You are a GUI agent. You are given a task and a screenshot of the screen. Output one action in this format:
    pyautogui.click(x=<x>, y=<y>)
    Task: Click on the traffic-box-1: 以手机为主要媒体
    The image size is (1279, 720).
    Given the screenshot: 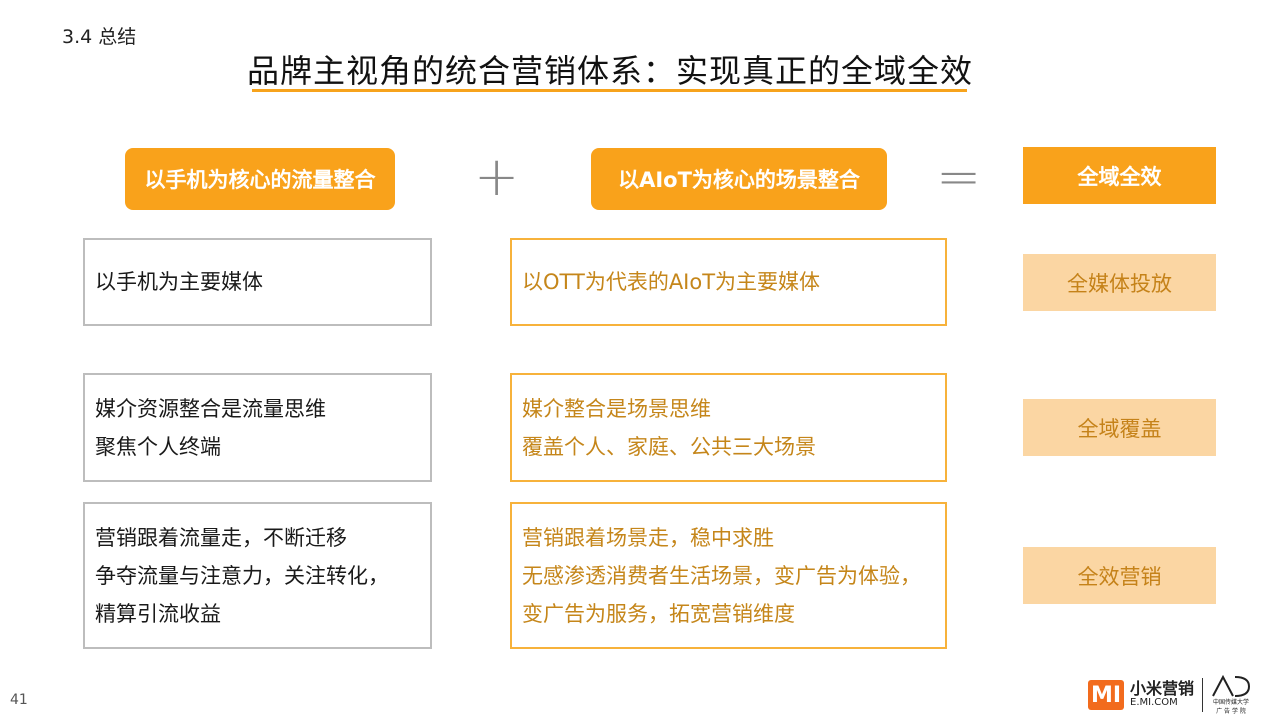 What is the action you would take?
    pyautogui.click(x=257, y=282)
    